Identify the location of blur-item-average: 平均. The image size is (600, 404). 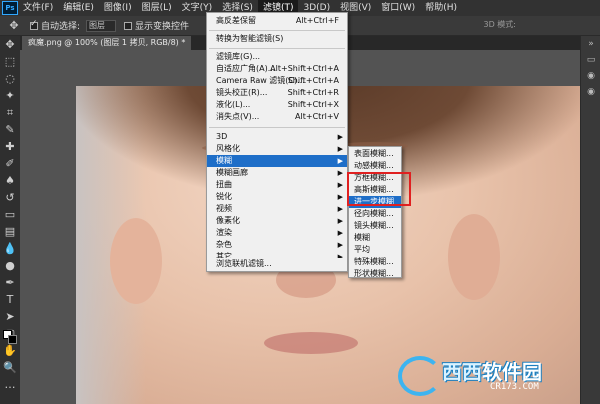
(375, 250).